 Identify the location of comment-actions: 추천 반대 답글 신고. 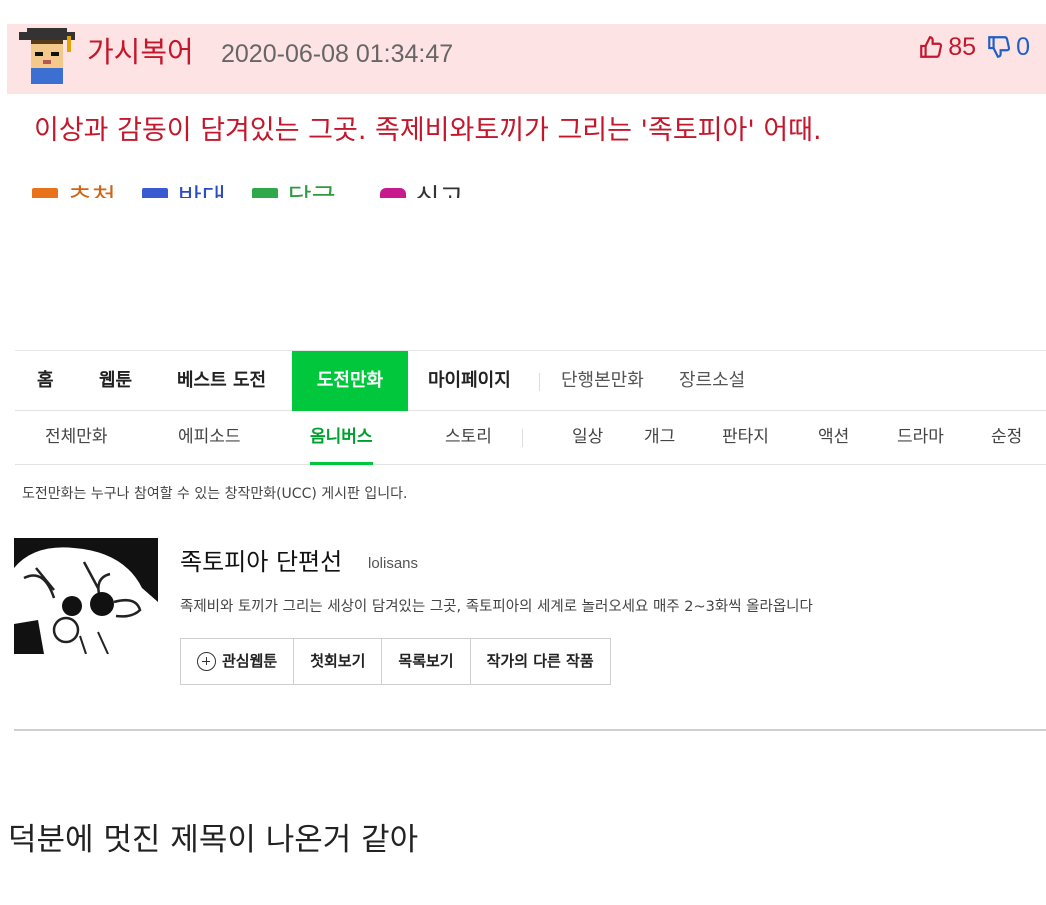
(292, 187).